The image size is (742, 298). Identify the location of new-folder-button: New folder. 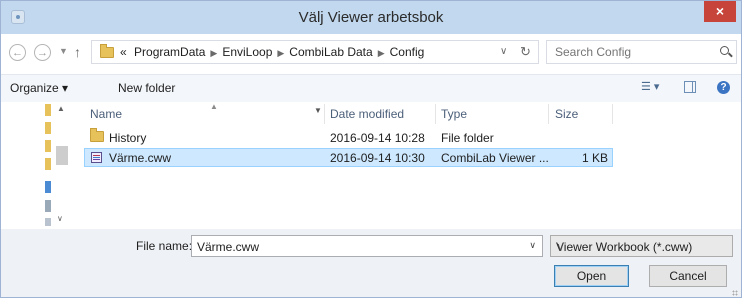
(146, 88).